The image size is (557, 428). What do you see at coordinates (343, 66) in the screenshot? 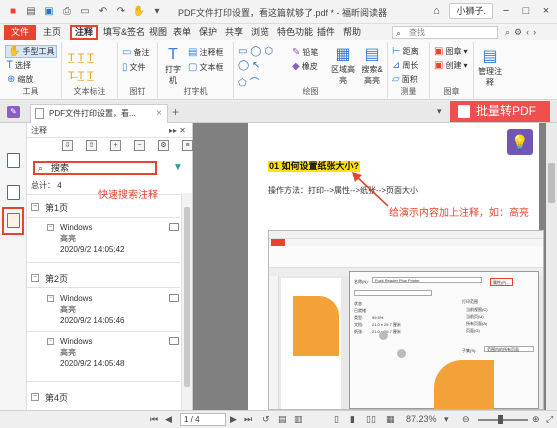
I see `area-highlight-button: ▦ 区域高亮` at bounding box center [343, 66].